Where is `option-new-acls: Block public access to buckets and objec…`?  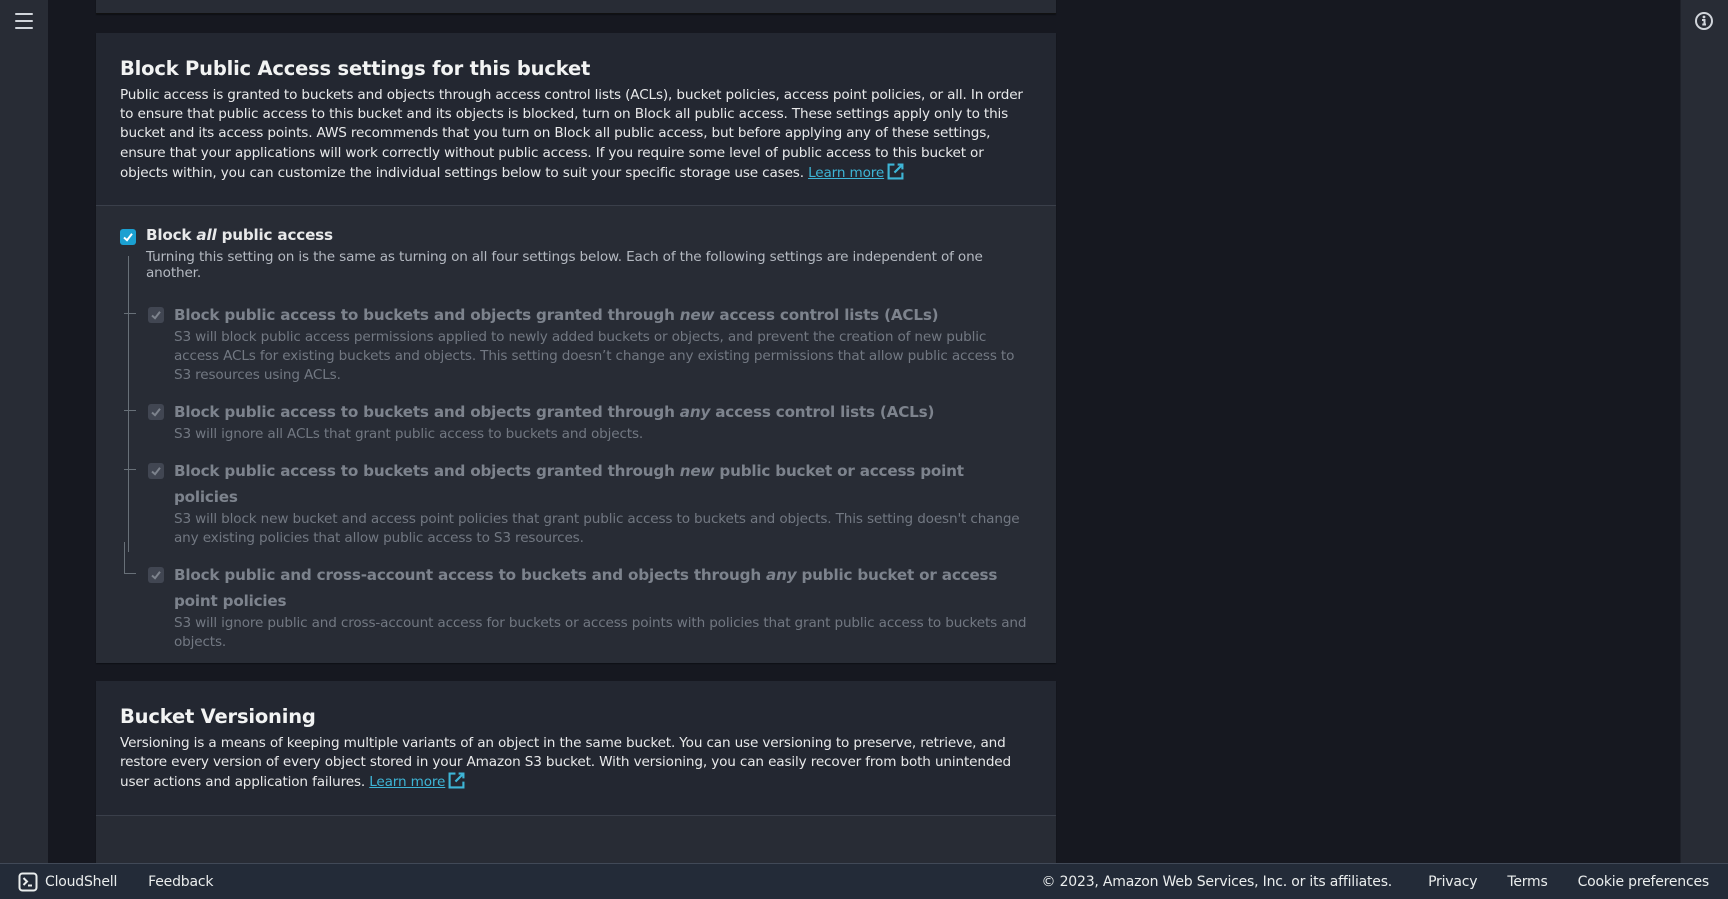 option-new-acls: Block public access to buckets and objec… is located at coordinates (578, 343).